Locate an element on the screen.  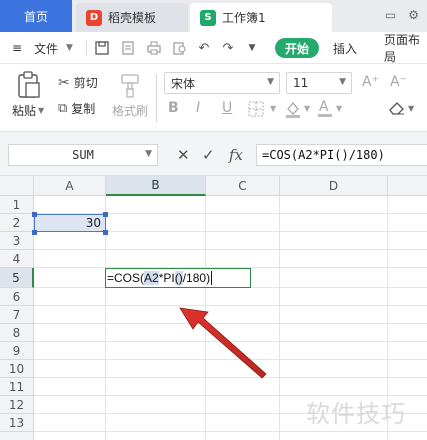
watermark: 软件技巧 is located at coordinates (356, 414).